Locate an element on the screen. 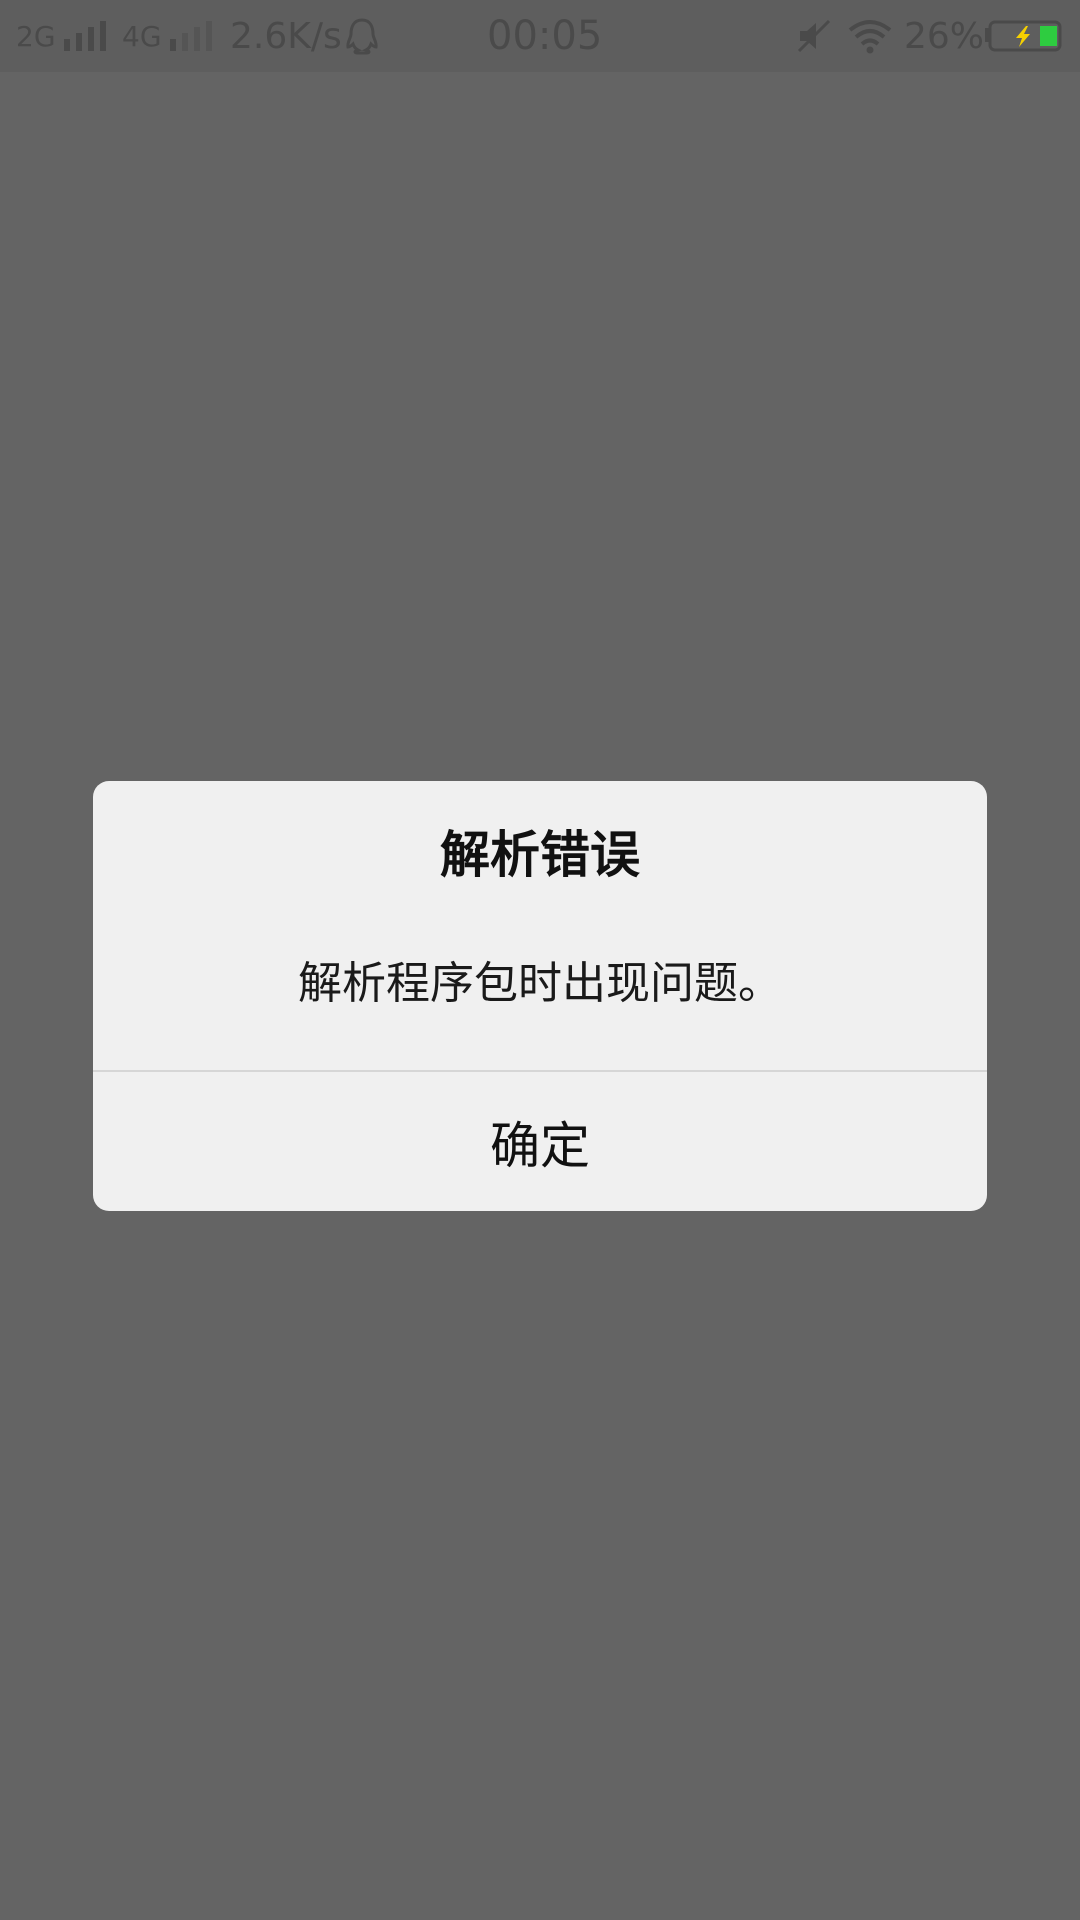  network-speed: 2.6K/s is located at coordinates (286, 36).